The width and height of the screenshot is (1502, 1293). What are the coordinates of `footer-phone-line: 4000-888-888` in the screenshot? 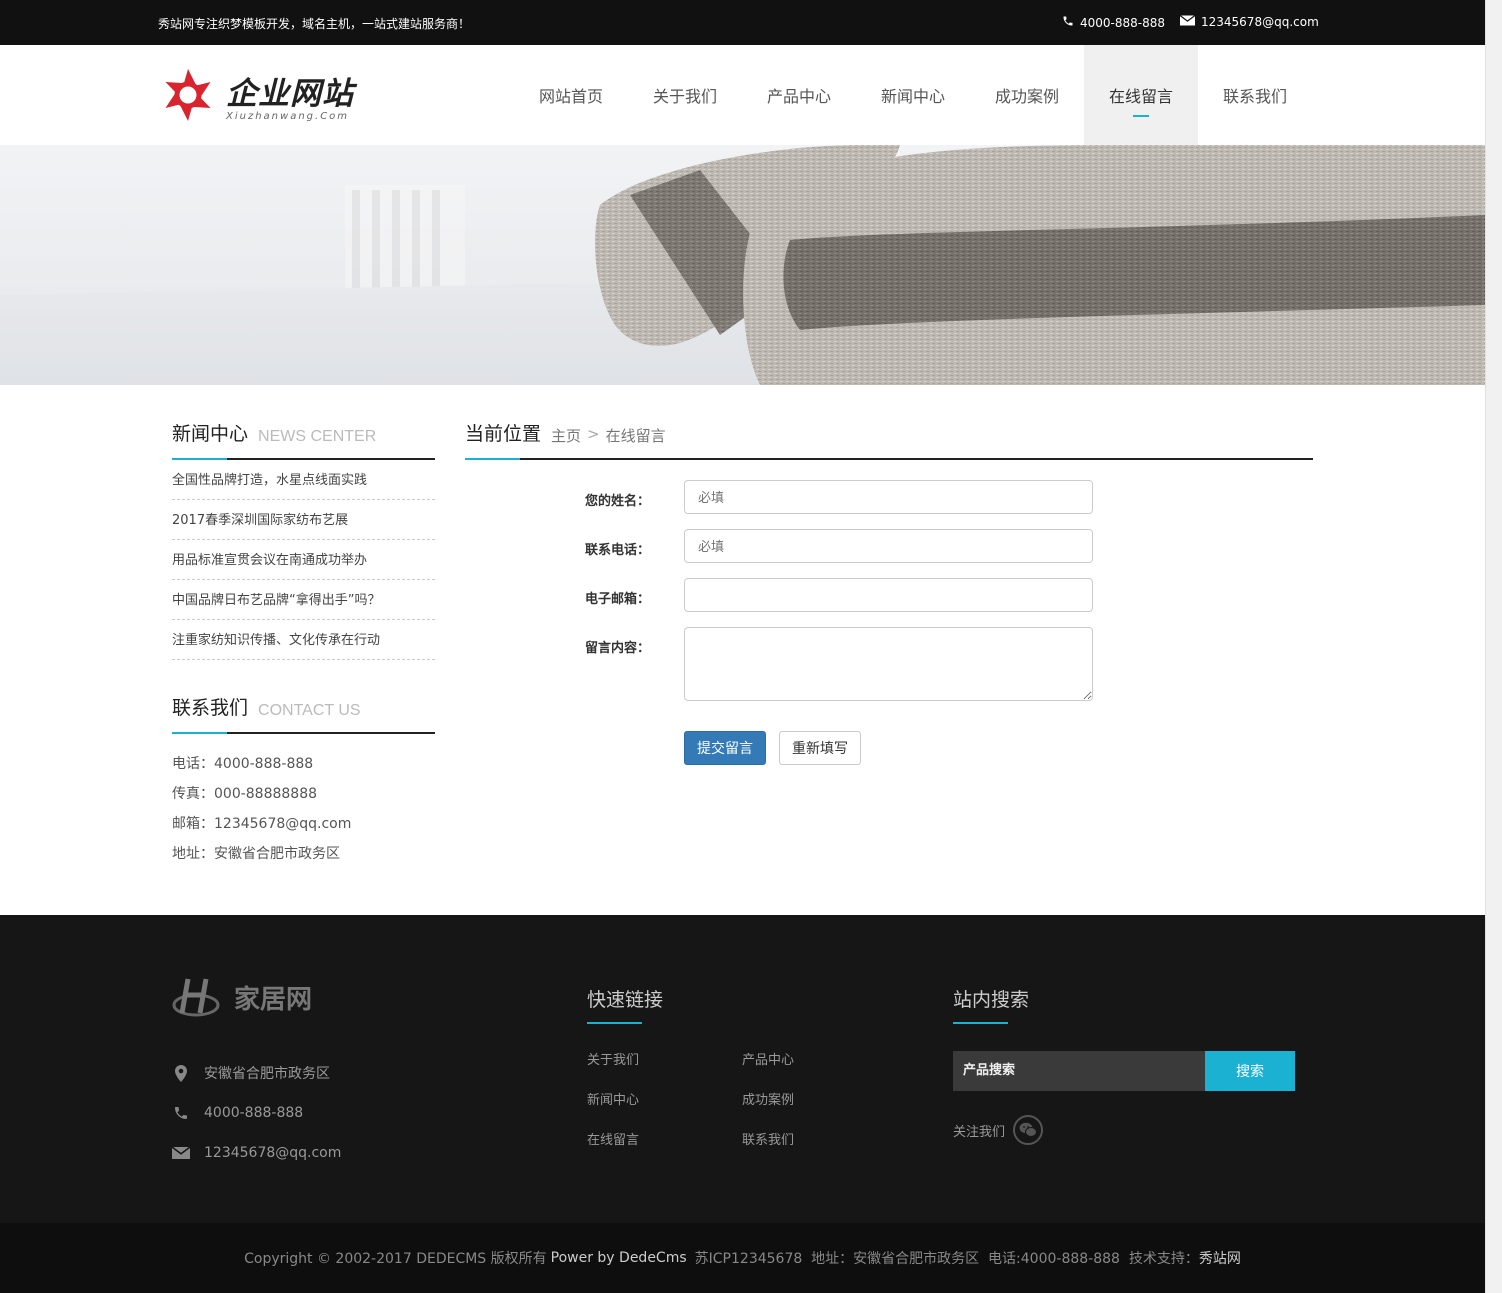 It's located at (256, 1113).